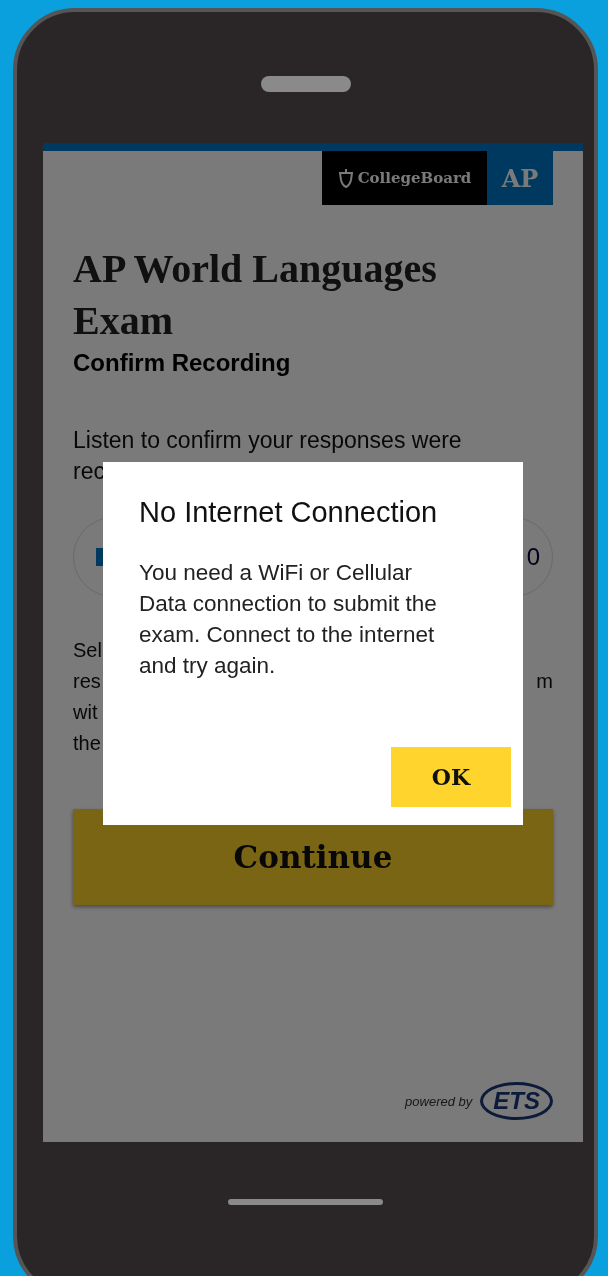 The image size is (608, 1276). Describe the element at coordinates (516, 1101) in the screenshot. I see `ets-logo: ETS` at that location.